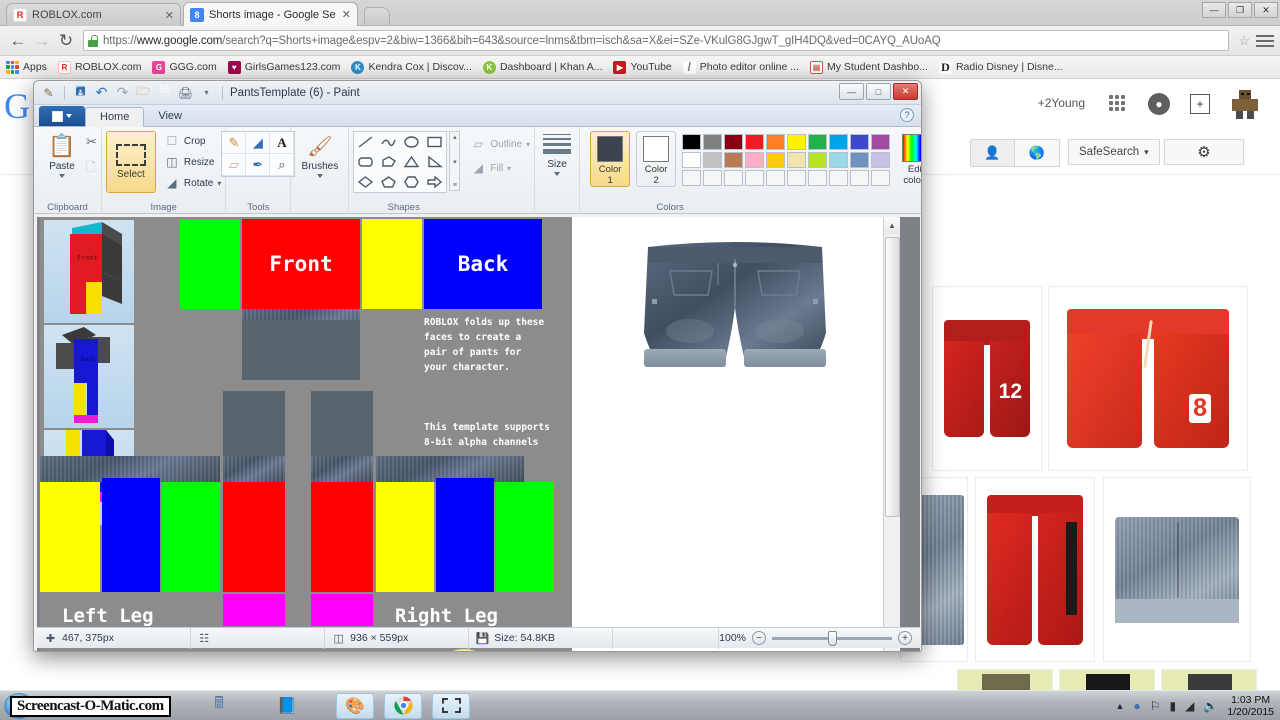  I want to click on triangle-shape-icon, so click(411, 162).